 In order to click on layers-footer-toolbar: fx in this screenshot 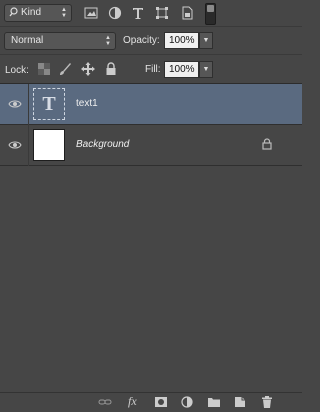, I will do `click(151, 402)`.